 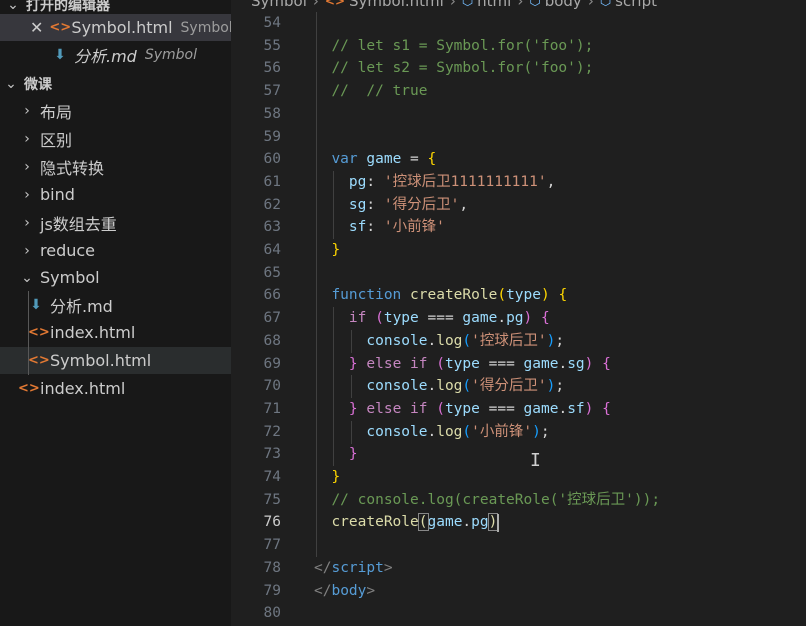 What do you see at coordinates (115, 54) in the screenshot?
I see `open-editor-item: ⬇ 分析.md Symbol` at bounding box center [115, 54].